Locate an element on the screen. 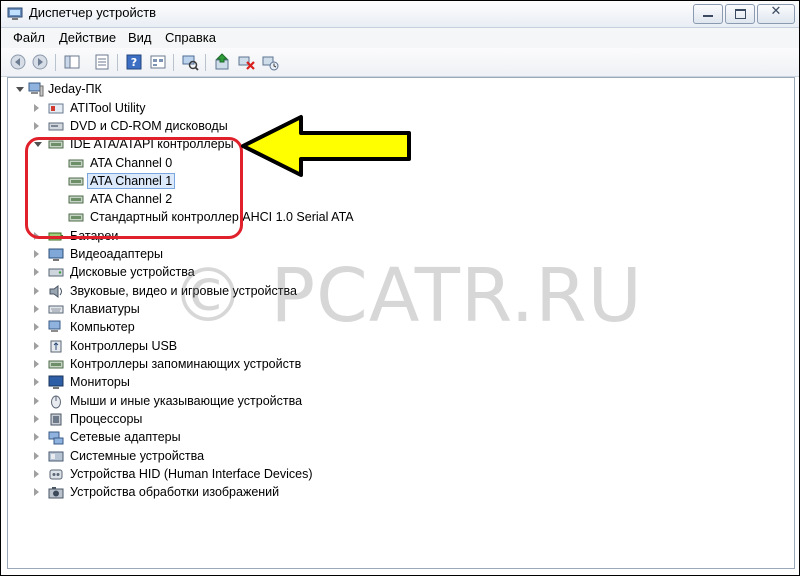  menu-action: Действие is located at coordinates (87, 37).